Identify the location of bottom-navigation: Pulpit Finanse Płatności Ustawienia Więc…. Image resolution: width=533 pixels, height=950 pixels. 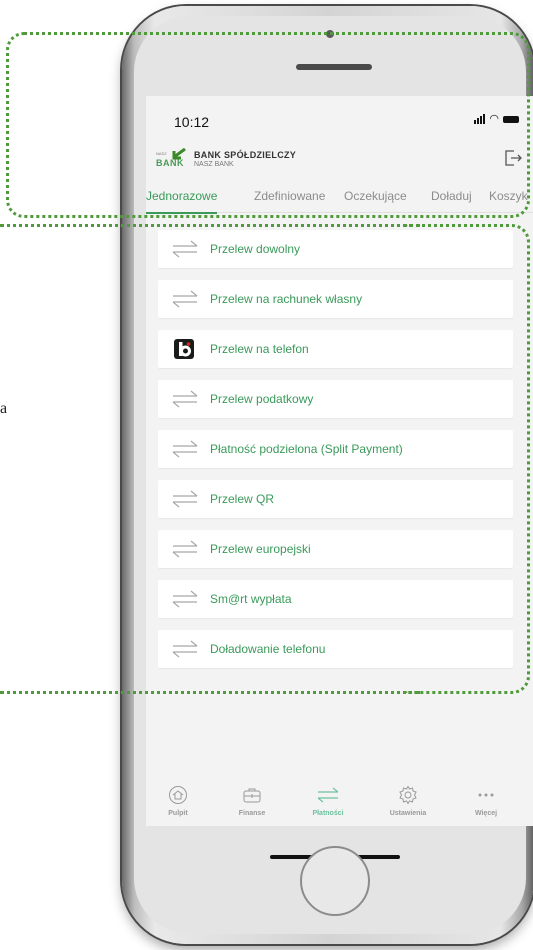
(339, 805).